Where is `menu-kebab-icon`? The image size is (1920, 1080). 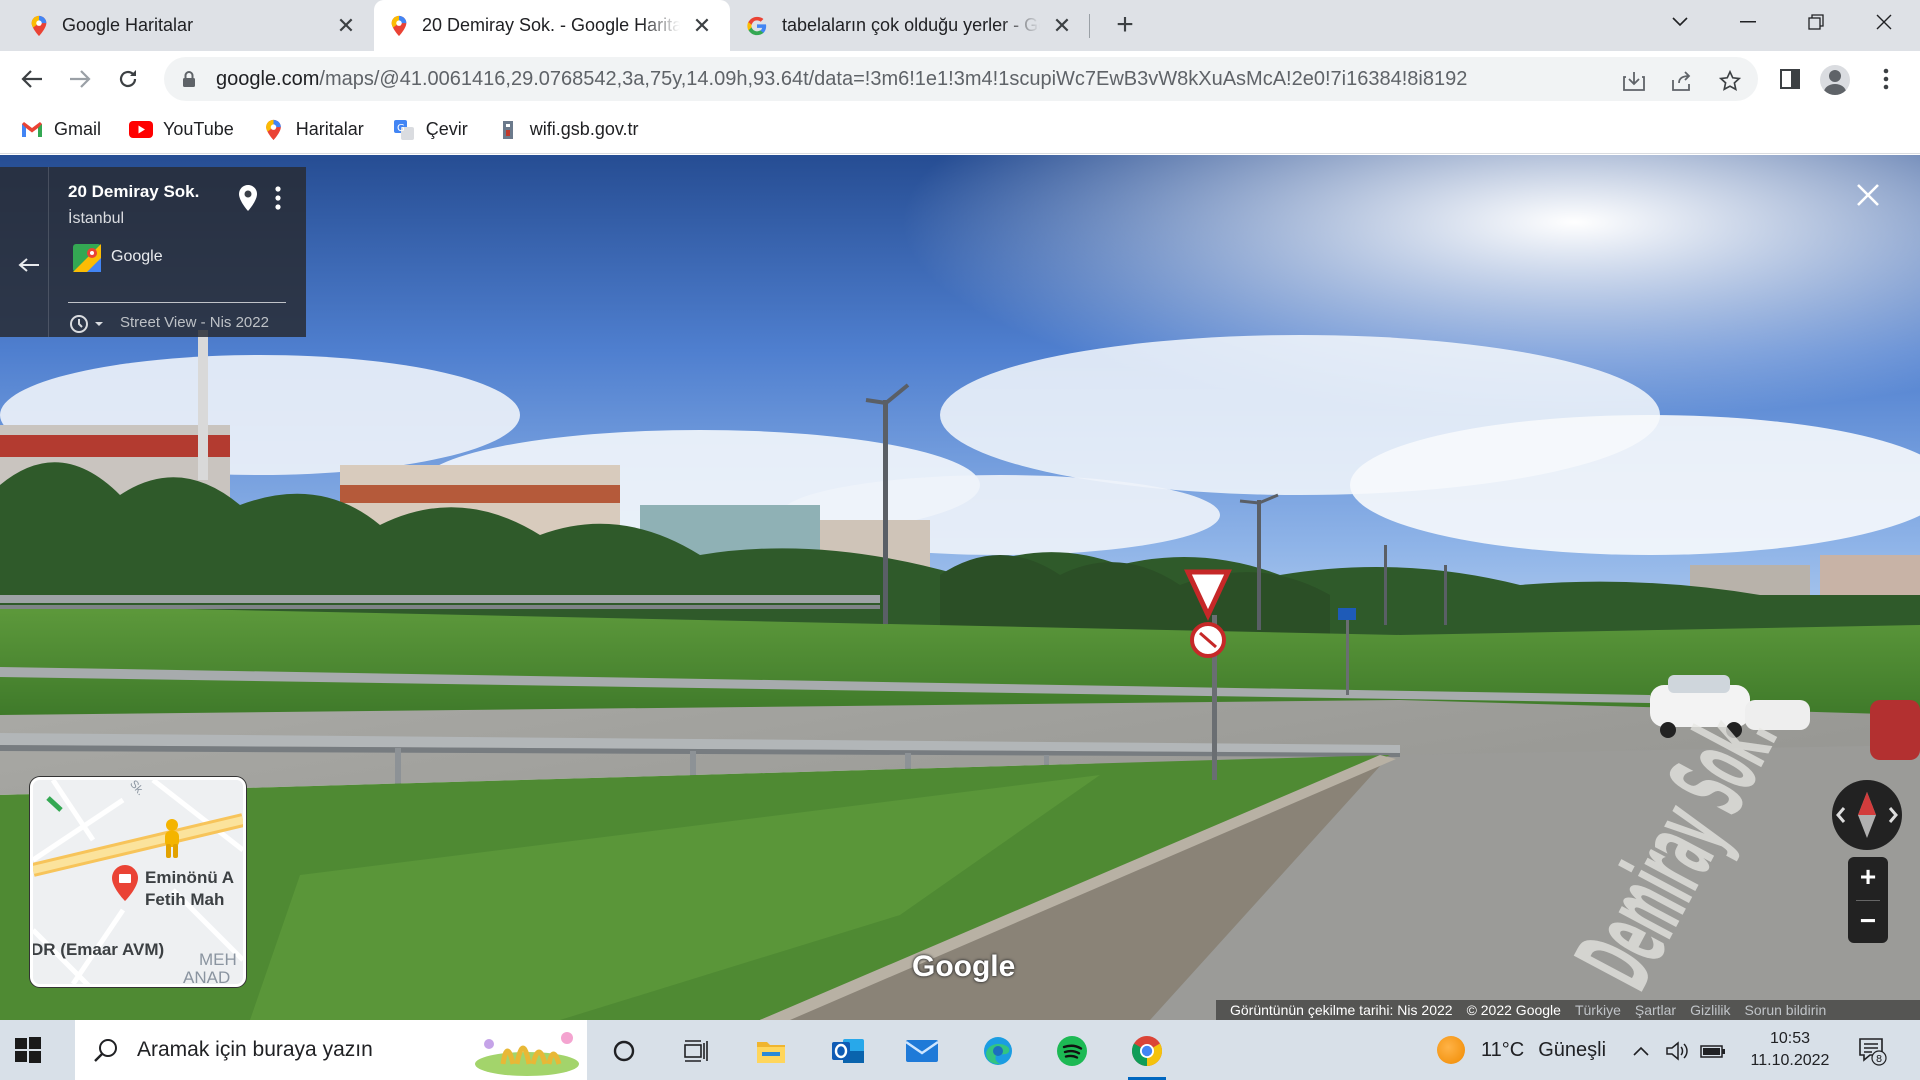 menu-kebab-icon is located at coordinates (1886, 79).